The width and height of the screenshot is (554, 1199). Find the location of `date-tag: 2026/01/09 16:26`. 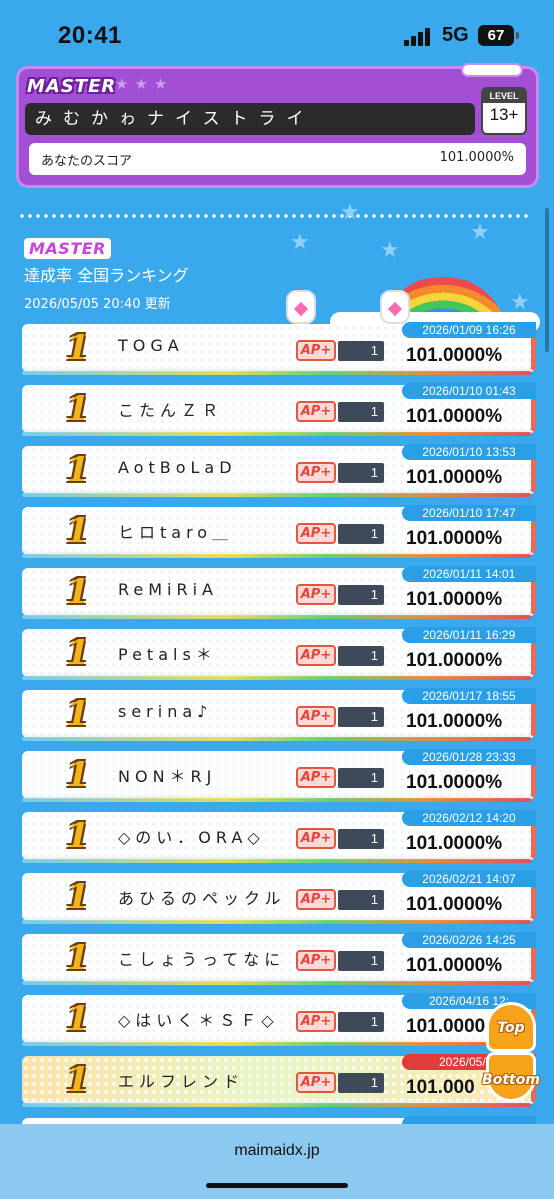

date-tag: 2026/01/09 16:26 is located at coordinates (469, 330).